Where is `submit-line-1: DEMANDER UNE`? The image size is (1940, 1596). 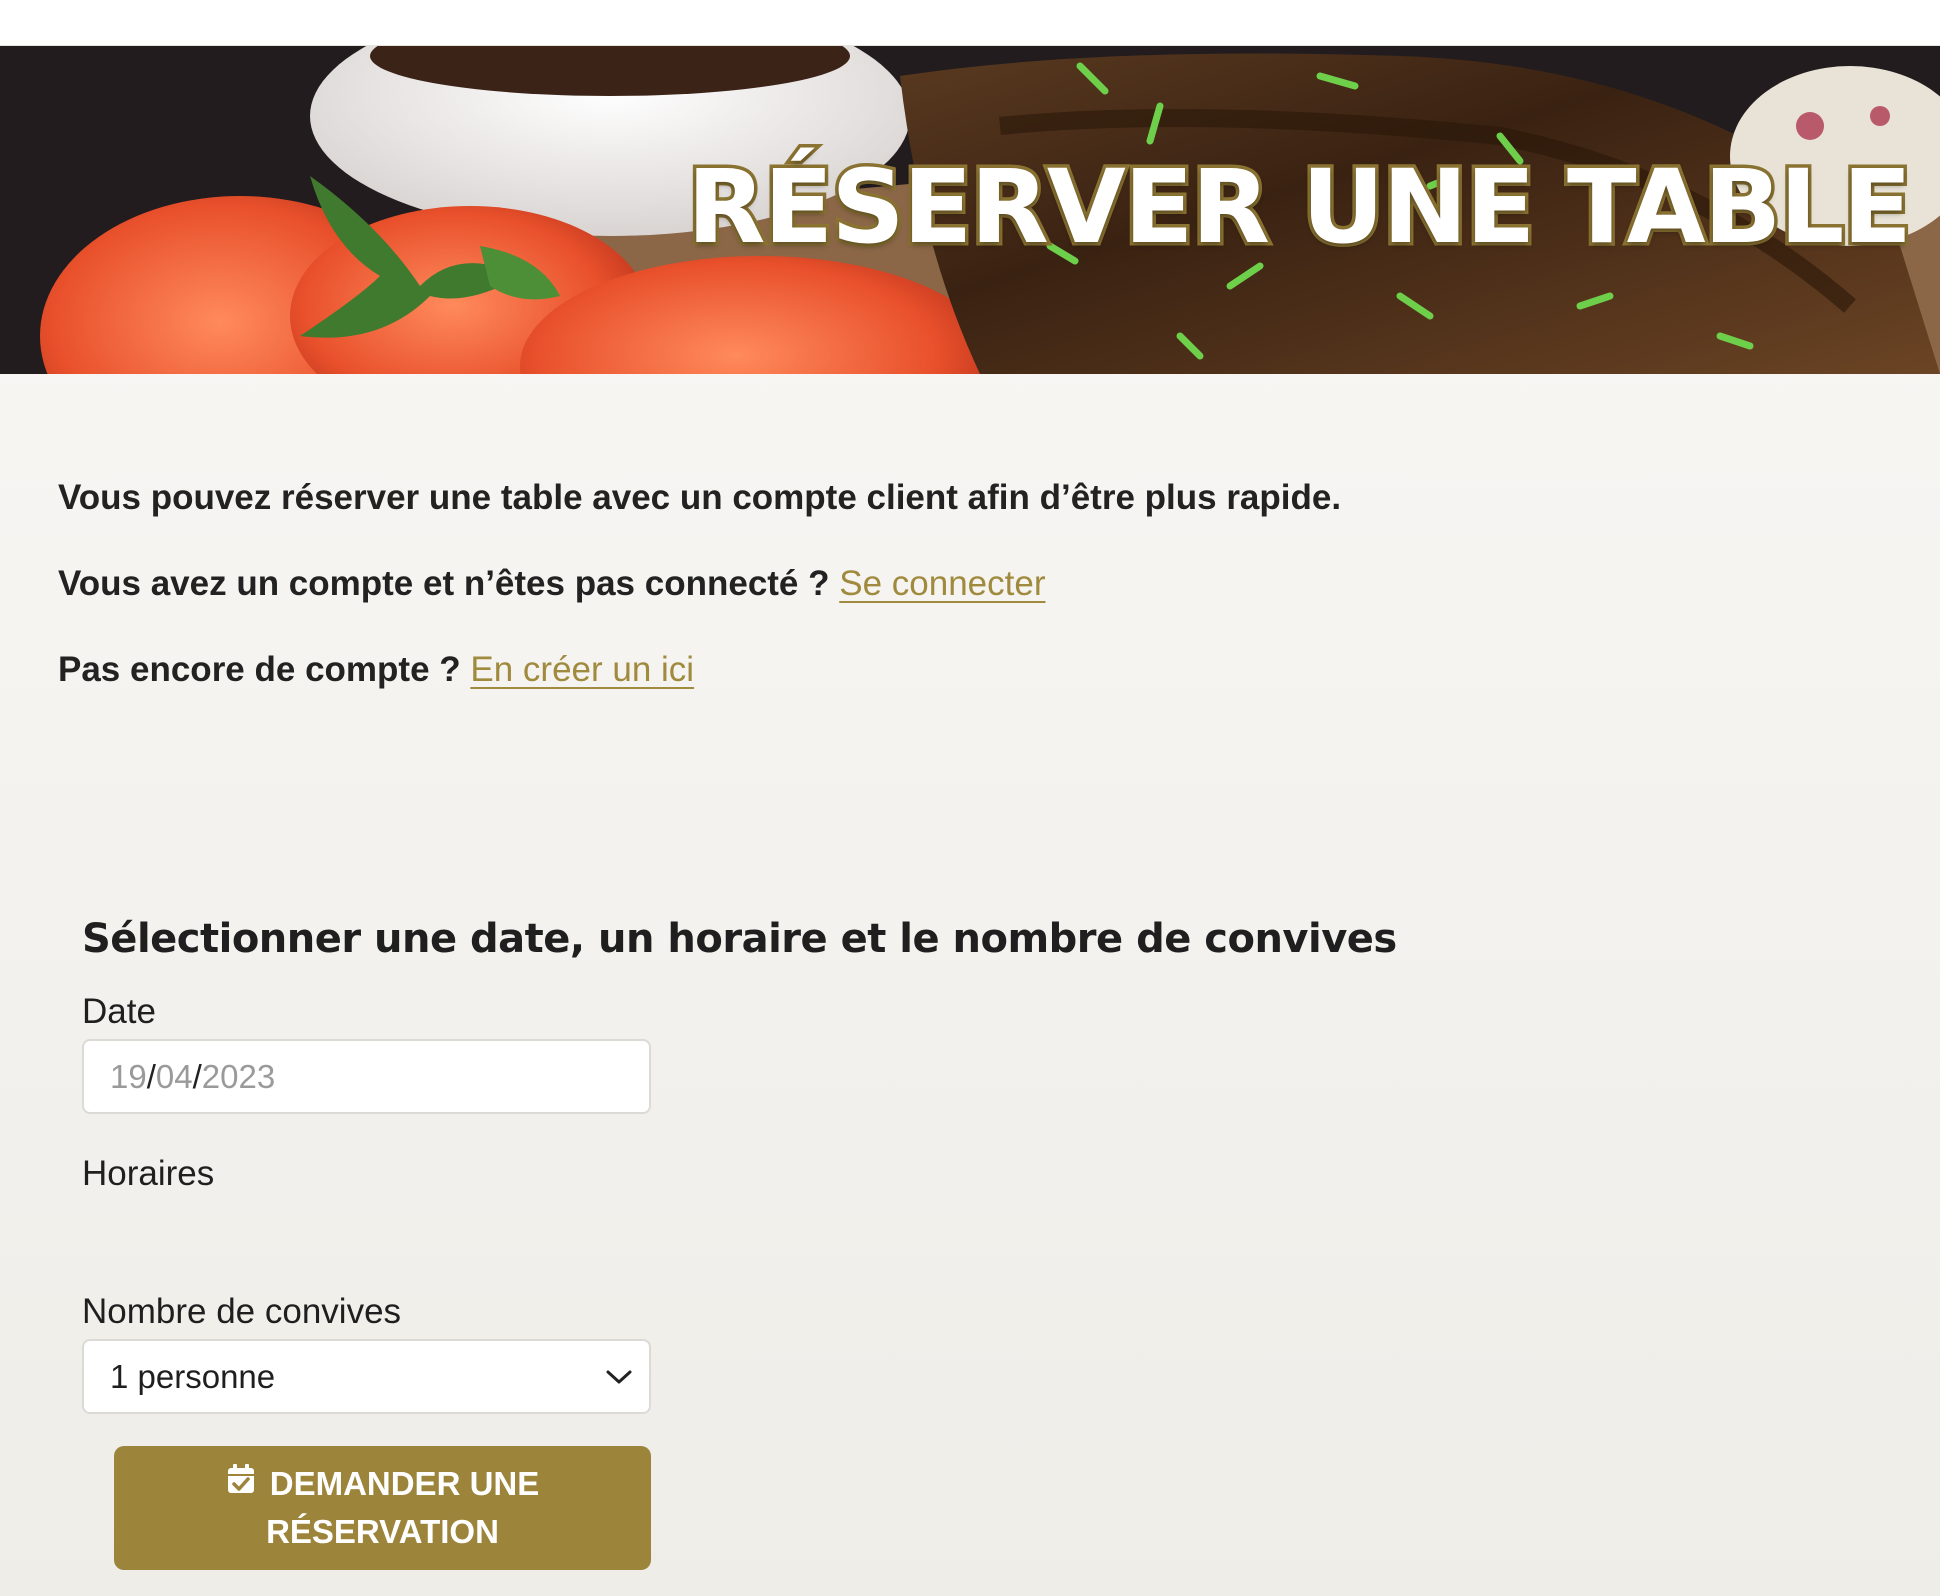 submit-line-1: DEMANDER UNE is located at coordinates (383, 1484).